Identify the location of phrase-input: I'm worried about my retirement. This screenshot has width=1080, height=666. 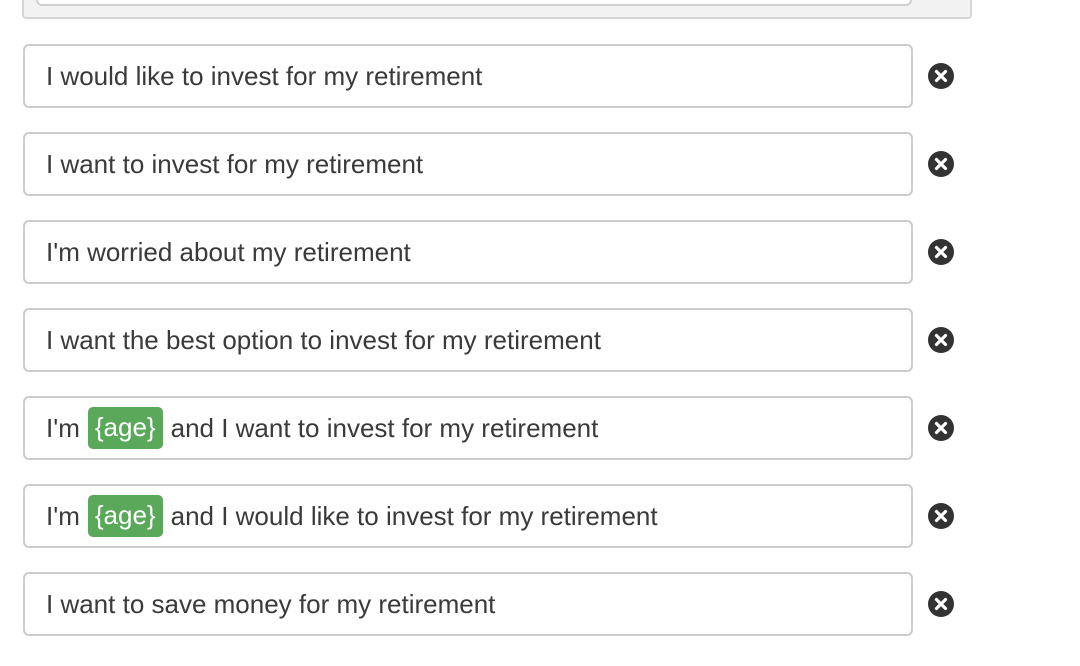
(468, 252).